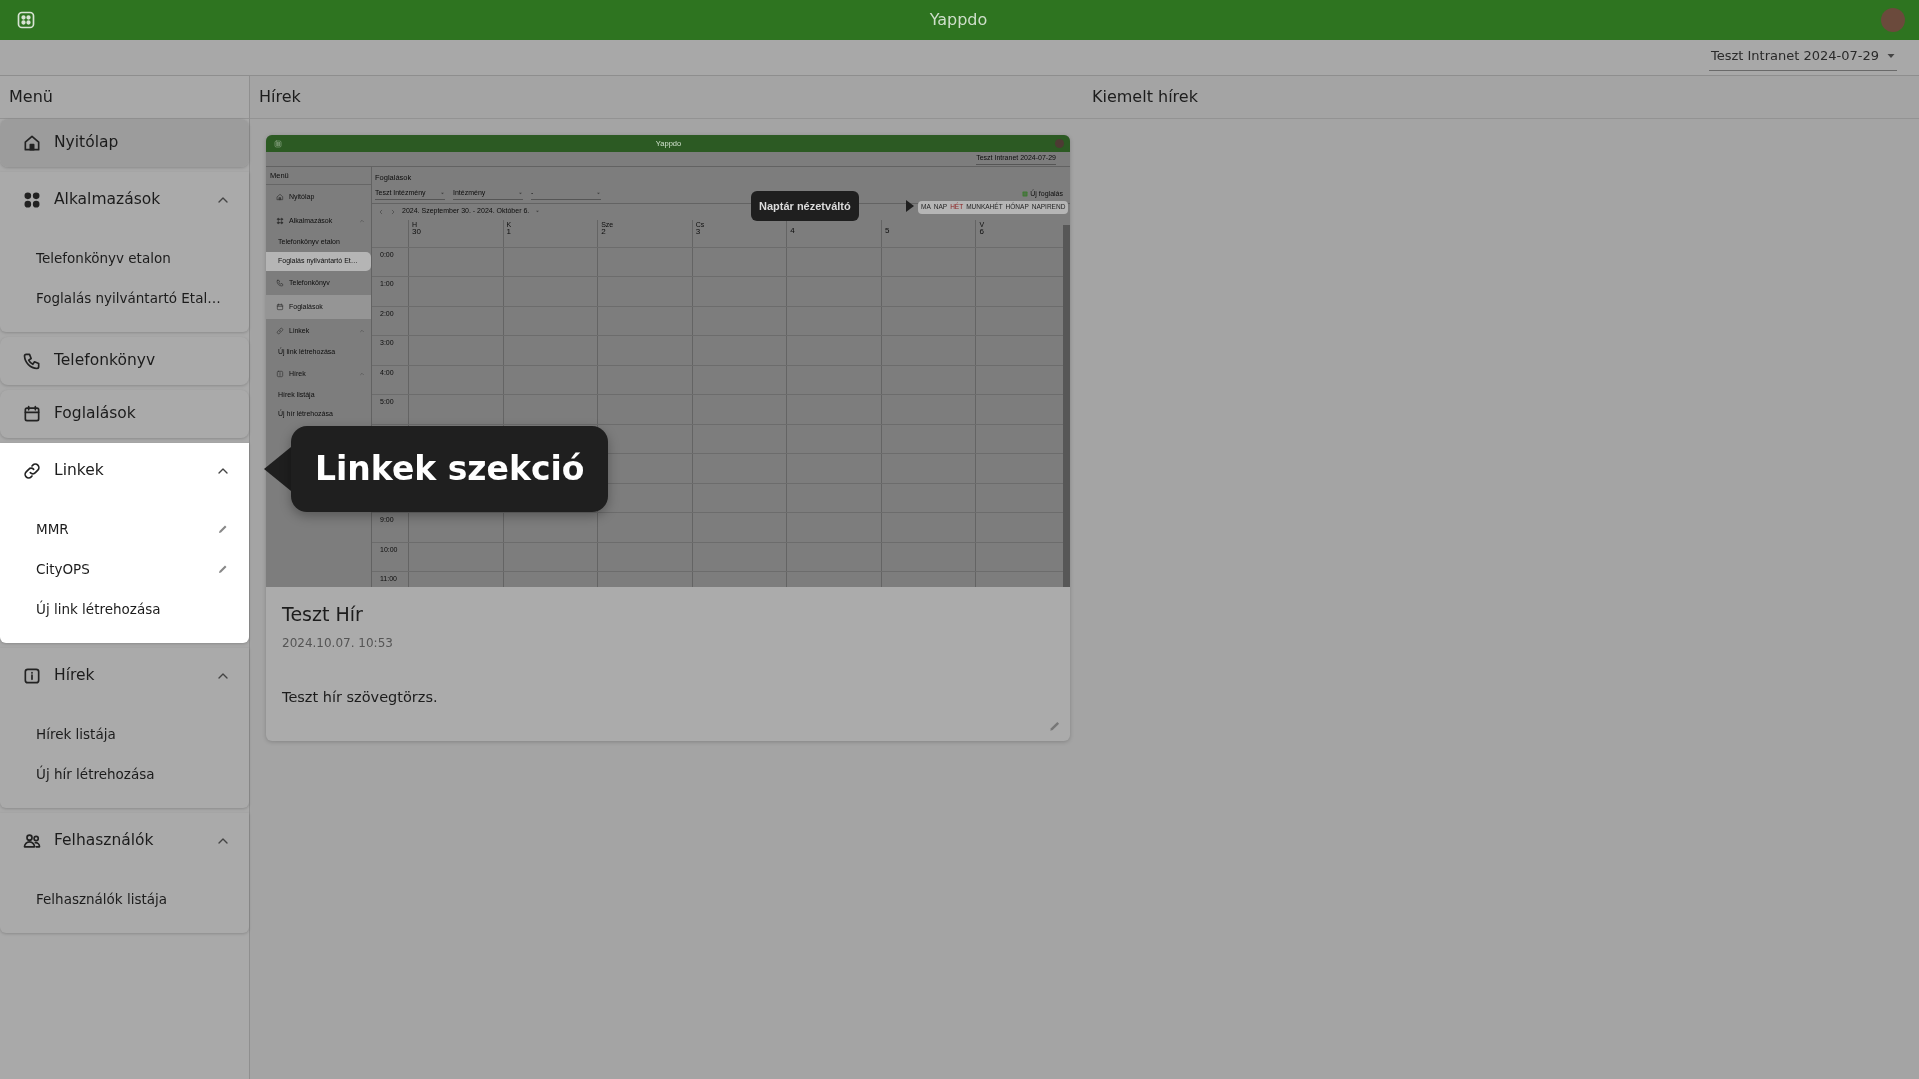 The width and height of the screenshot is (1919, 1079). Describe the element at coordinates (124, 258) in the screenshot. I see `submenu-item: Telefonkönyv etalon` at that location.